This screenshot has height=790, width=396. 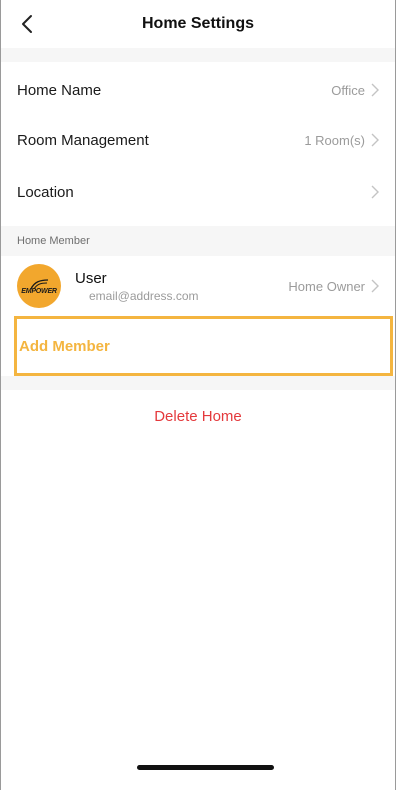 I want to click on avatar-wordmark: EMPOWER, so click(x=39, y=291).